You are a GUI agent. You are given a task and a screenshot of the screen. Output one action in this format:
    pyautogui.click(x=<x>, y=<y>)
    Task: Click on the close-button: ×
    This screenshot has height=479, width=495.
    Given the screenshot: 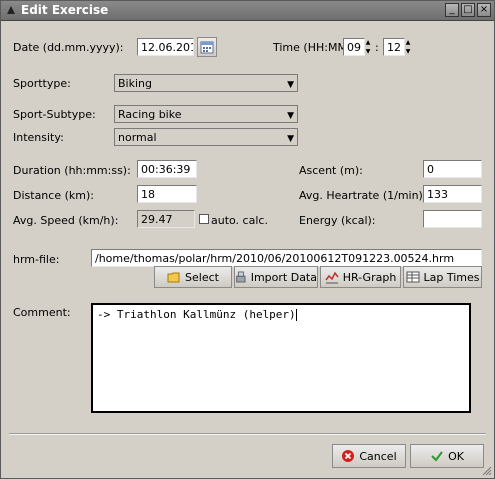 What is the action you would take?
    pyautogui.click(x=484, y=10)
    